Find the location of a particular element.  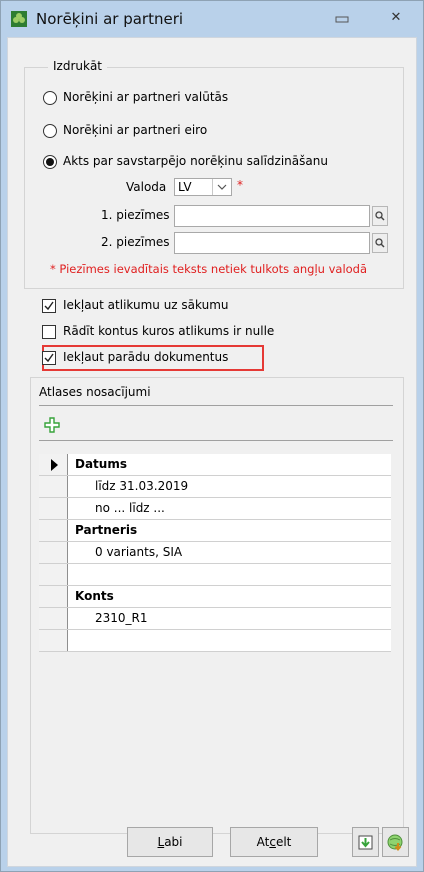

window-title: Norēķini ar partneri is located at coordinates (110, 19).